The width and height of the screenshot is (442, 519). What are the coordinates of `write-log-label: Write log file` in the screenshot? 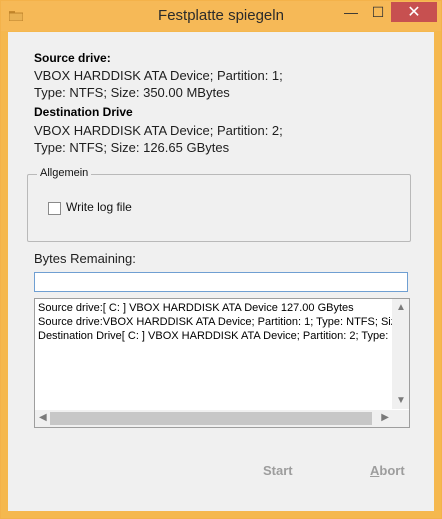 It's located at (99, 207).